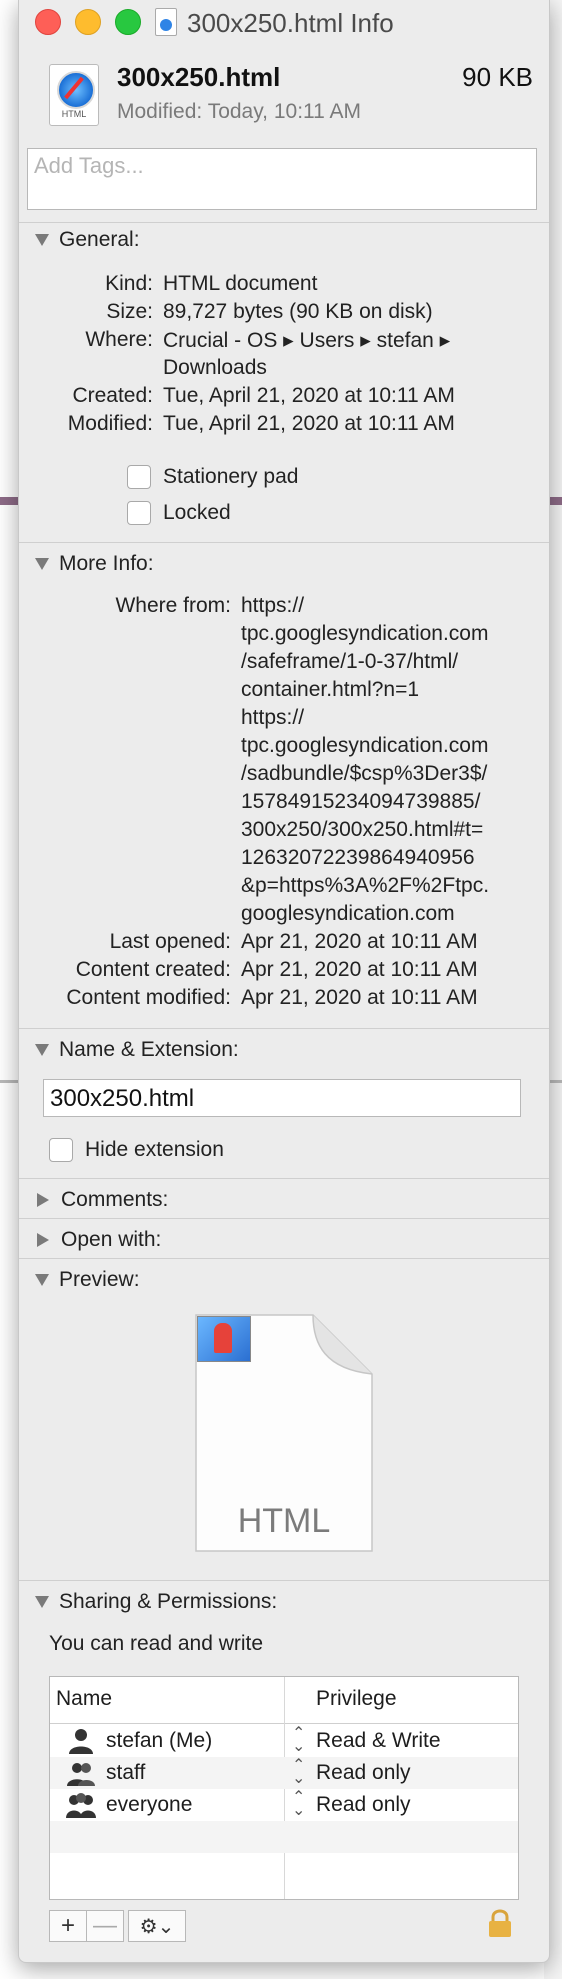  What do you see at coordinates (61, 1150) in the screenshot?
I see `hide-extension-checkbox` at bounding box center [61, 1150].